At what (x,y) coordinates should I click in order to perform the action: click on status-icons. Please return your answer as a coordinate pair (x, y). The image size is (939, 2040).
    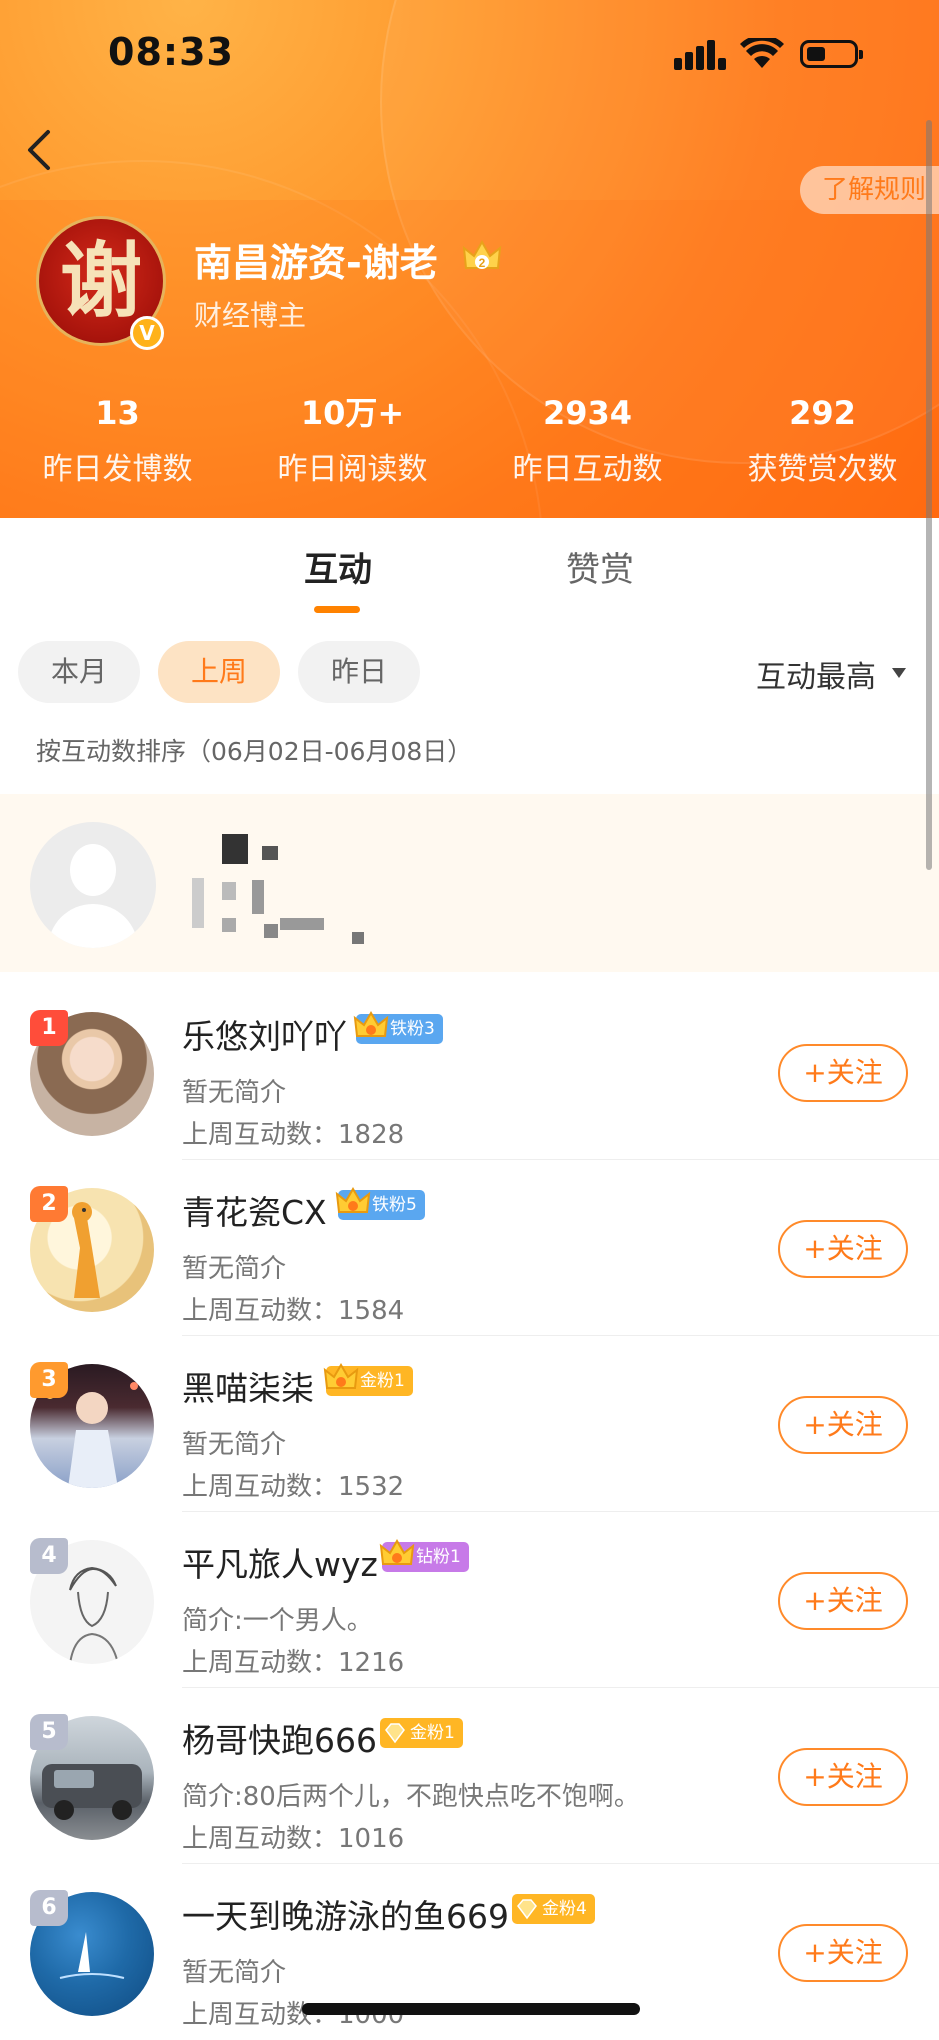
    Looking at the image, I should click on (774, 56).